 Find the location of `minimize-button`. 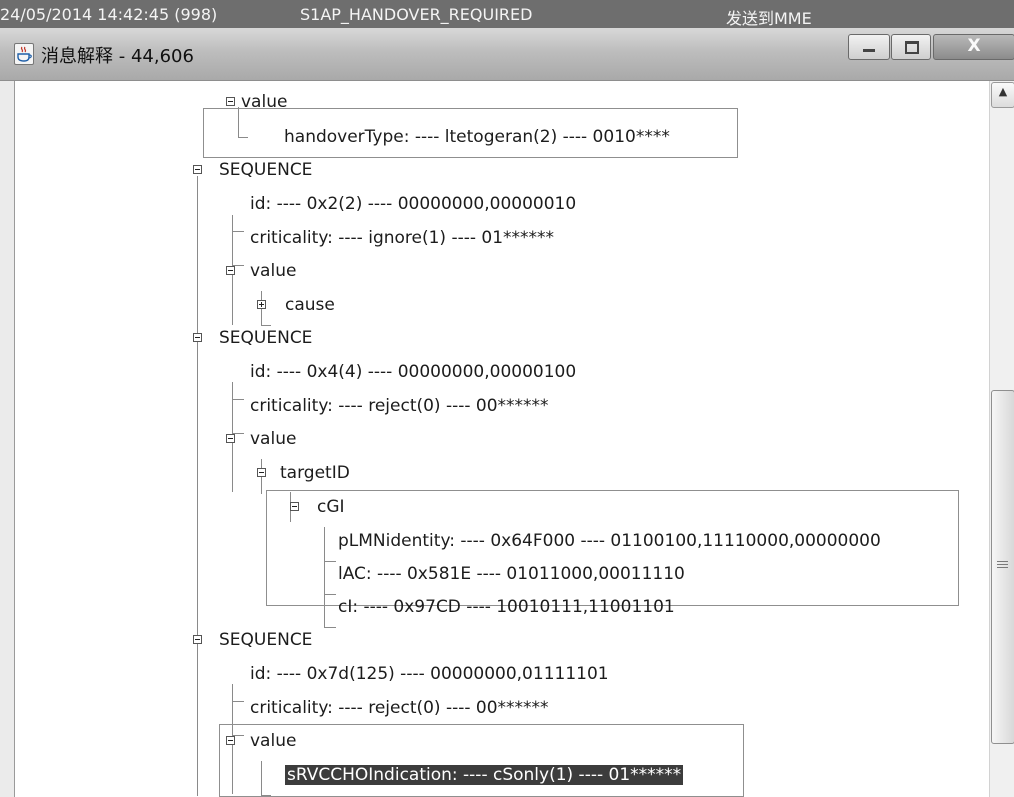

minimize-button is located at coordinates (869, 47).